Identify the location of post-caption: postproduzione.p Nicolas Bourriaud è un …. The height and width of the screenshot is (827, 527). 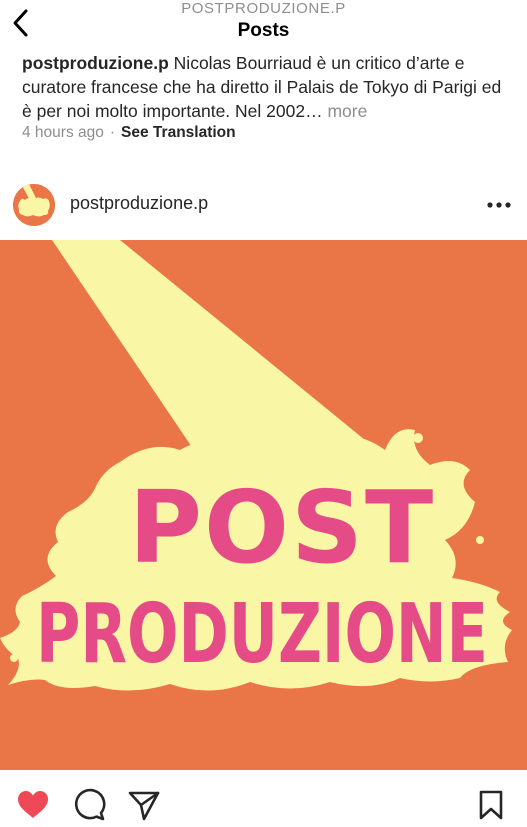
(267, 87).